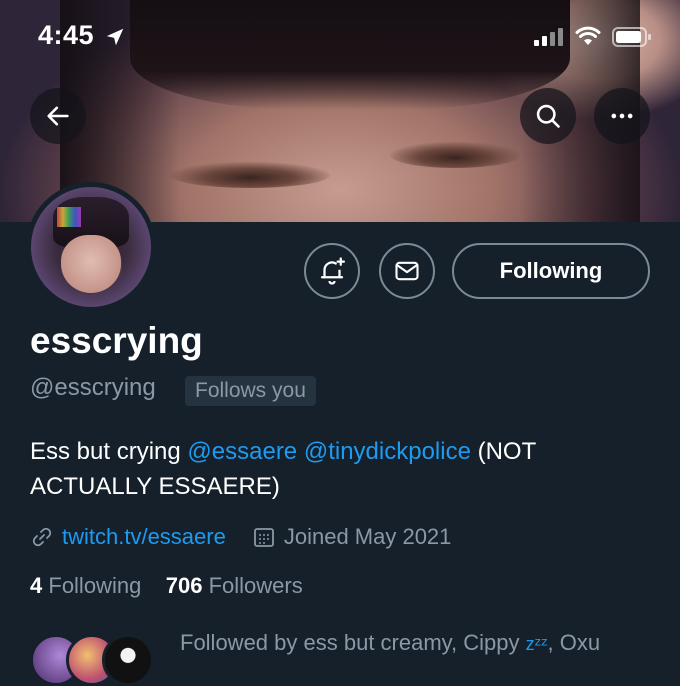 The height and width of the screenshot is (686, 680). What do you see at coordinates (574, 642) in the screenshot?
I see `followed-by-suffix: , Oxu` at bounding box center [574, 642].